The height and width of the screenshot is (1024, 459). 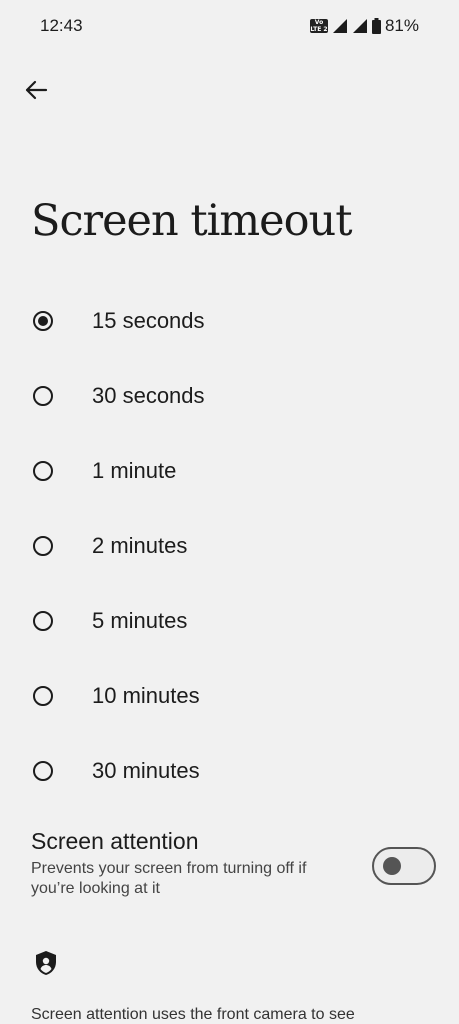 I want to click on option-label: 15 seconds, so click(x=148, y=320).